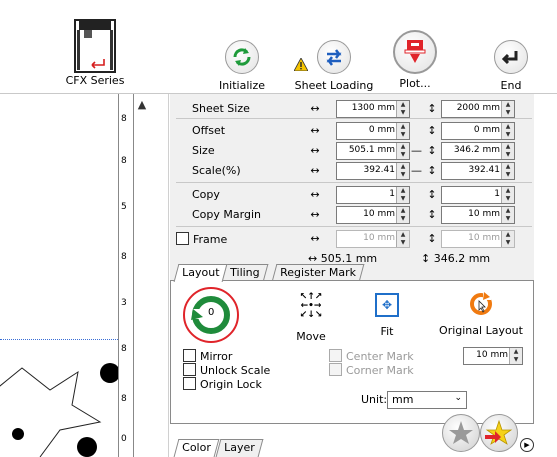 The image size is (557, 457). Describe the element at coordinates (371, 370) in the screenshot. I see `corner-mark-checkbox: Corner Mark` at that location.